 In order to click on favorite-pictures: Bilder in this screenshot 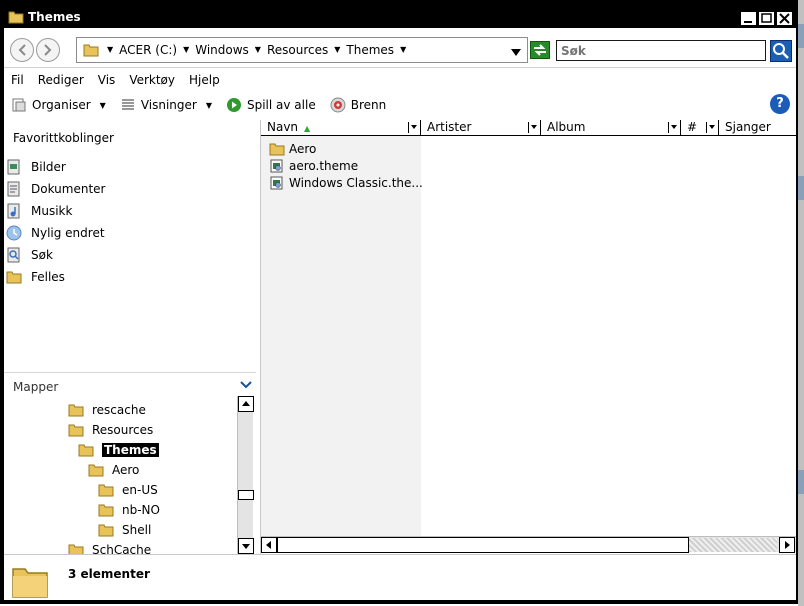, I will do `click(54, 167)`.